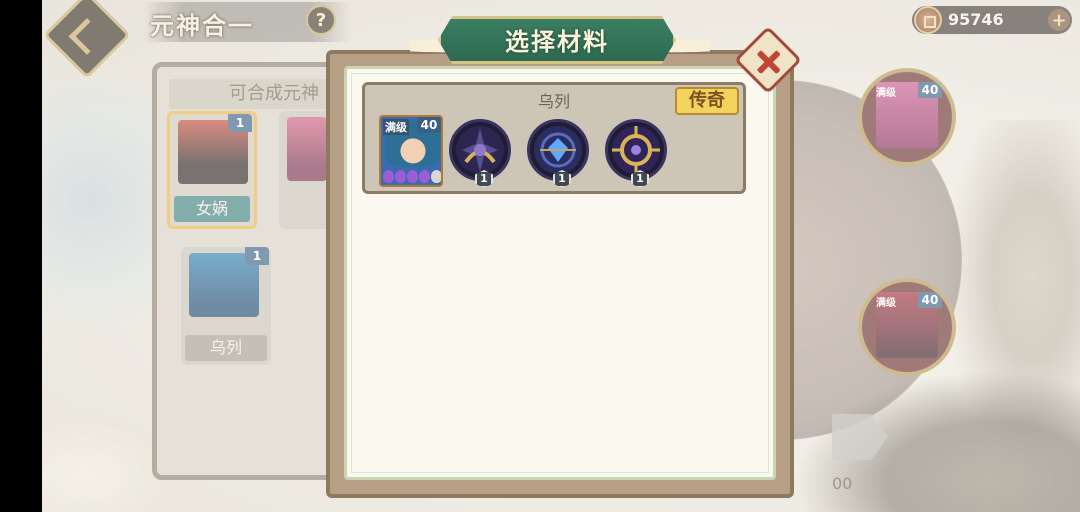 This screenshot has height=512, width=1080. What do you see at coordinates (480, 150) in the screenshot?
I see `dark-sword-emblem-icon` at bounding box center [480, 150].